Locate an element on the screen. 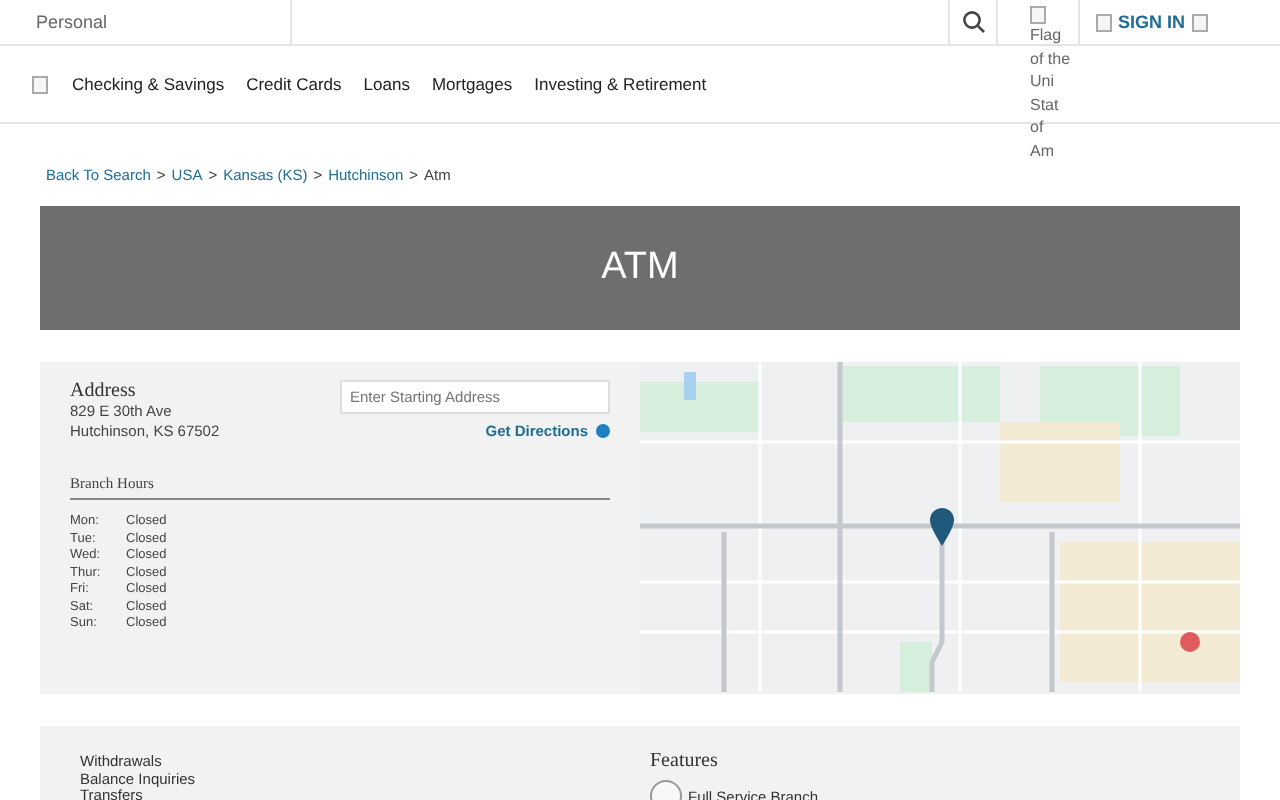  features-heading: Features is located at coordinates (685, 761).